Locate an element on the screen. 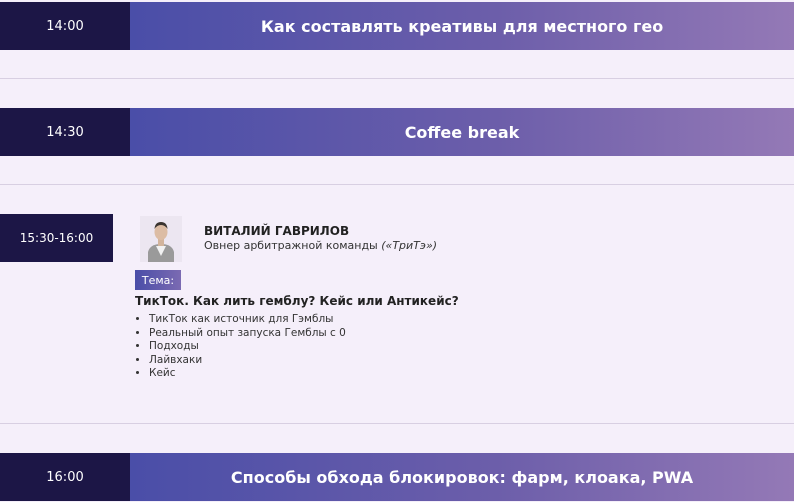  list-item: Кейс is located at coordinates (247, 374).